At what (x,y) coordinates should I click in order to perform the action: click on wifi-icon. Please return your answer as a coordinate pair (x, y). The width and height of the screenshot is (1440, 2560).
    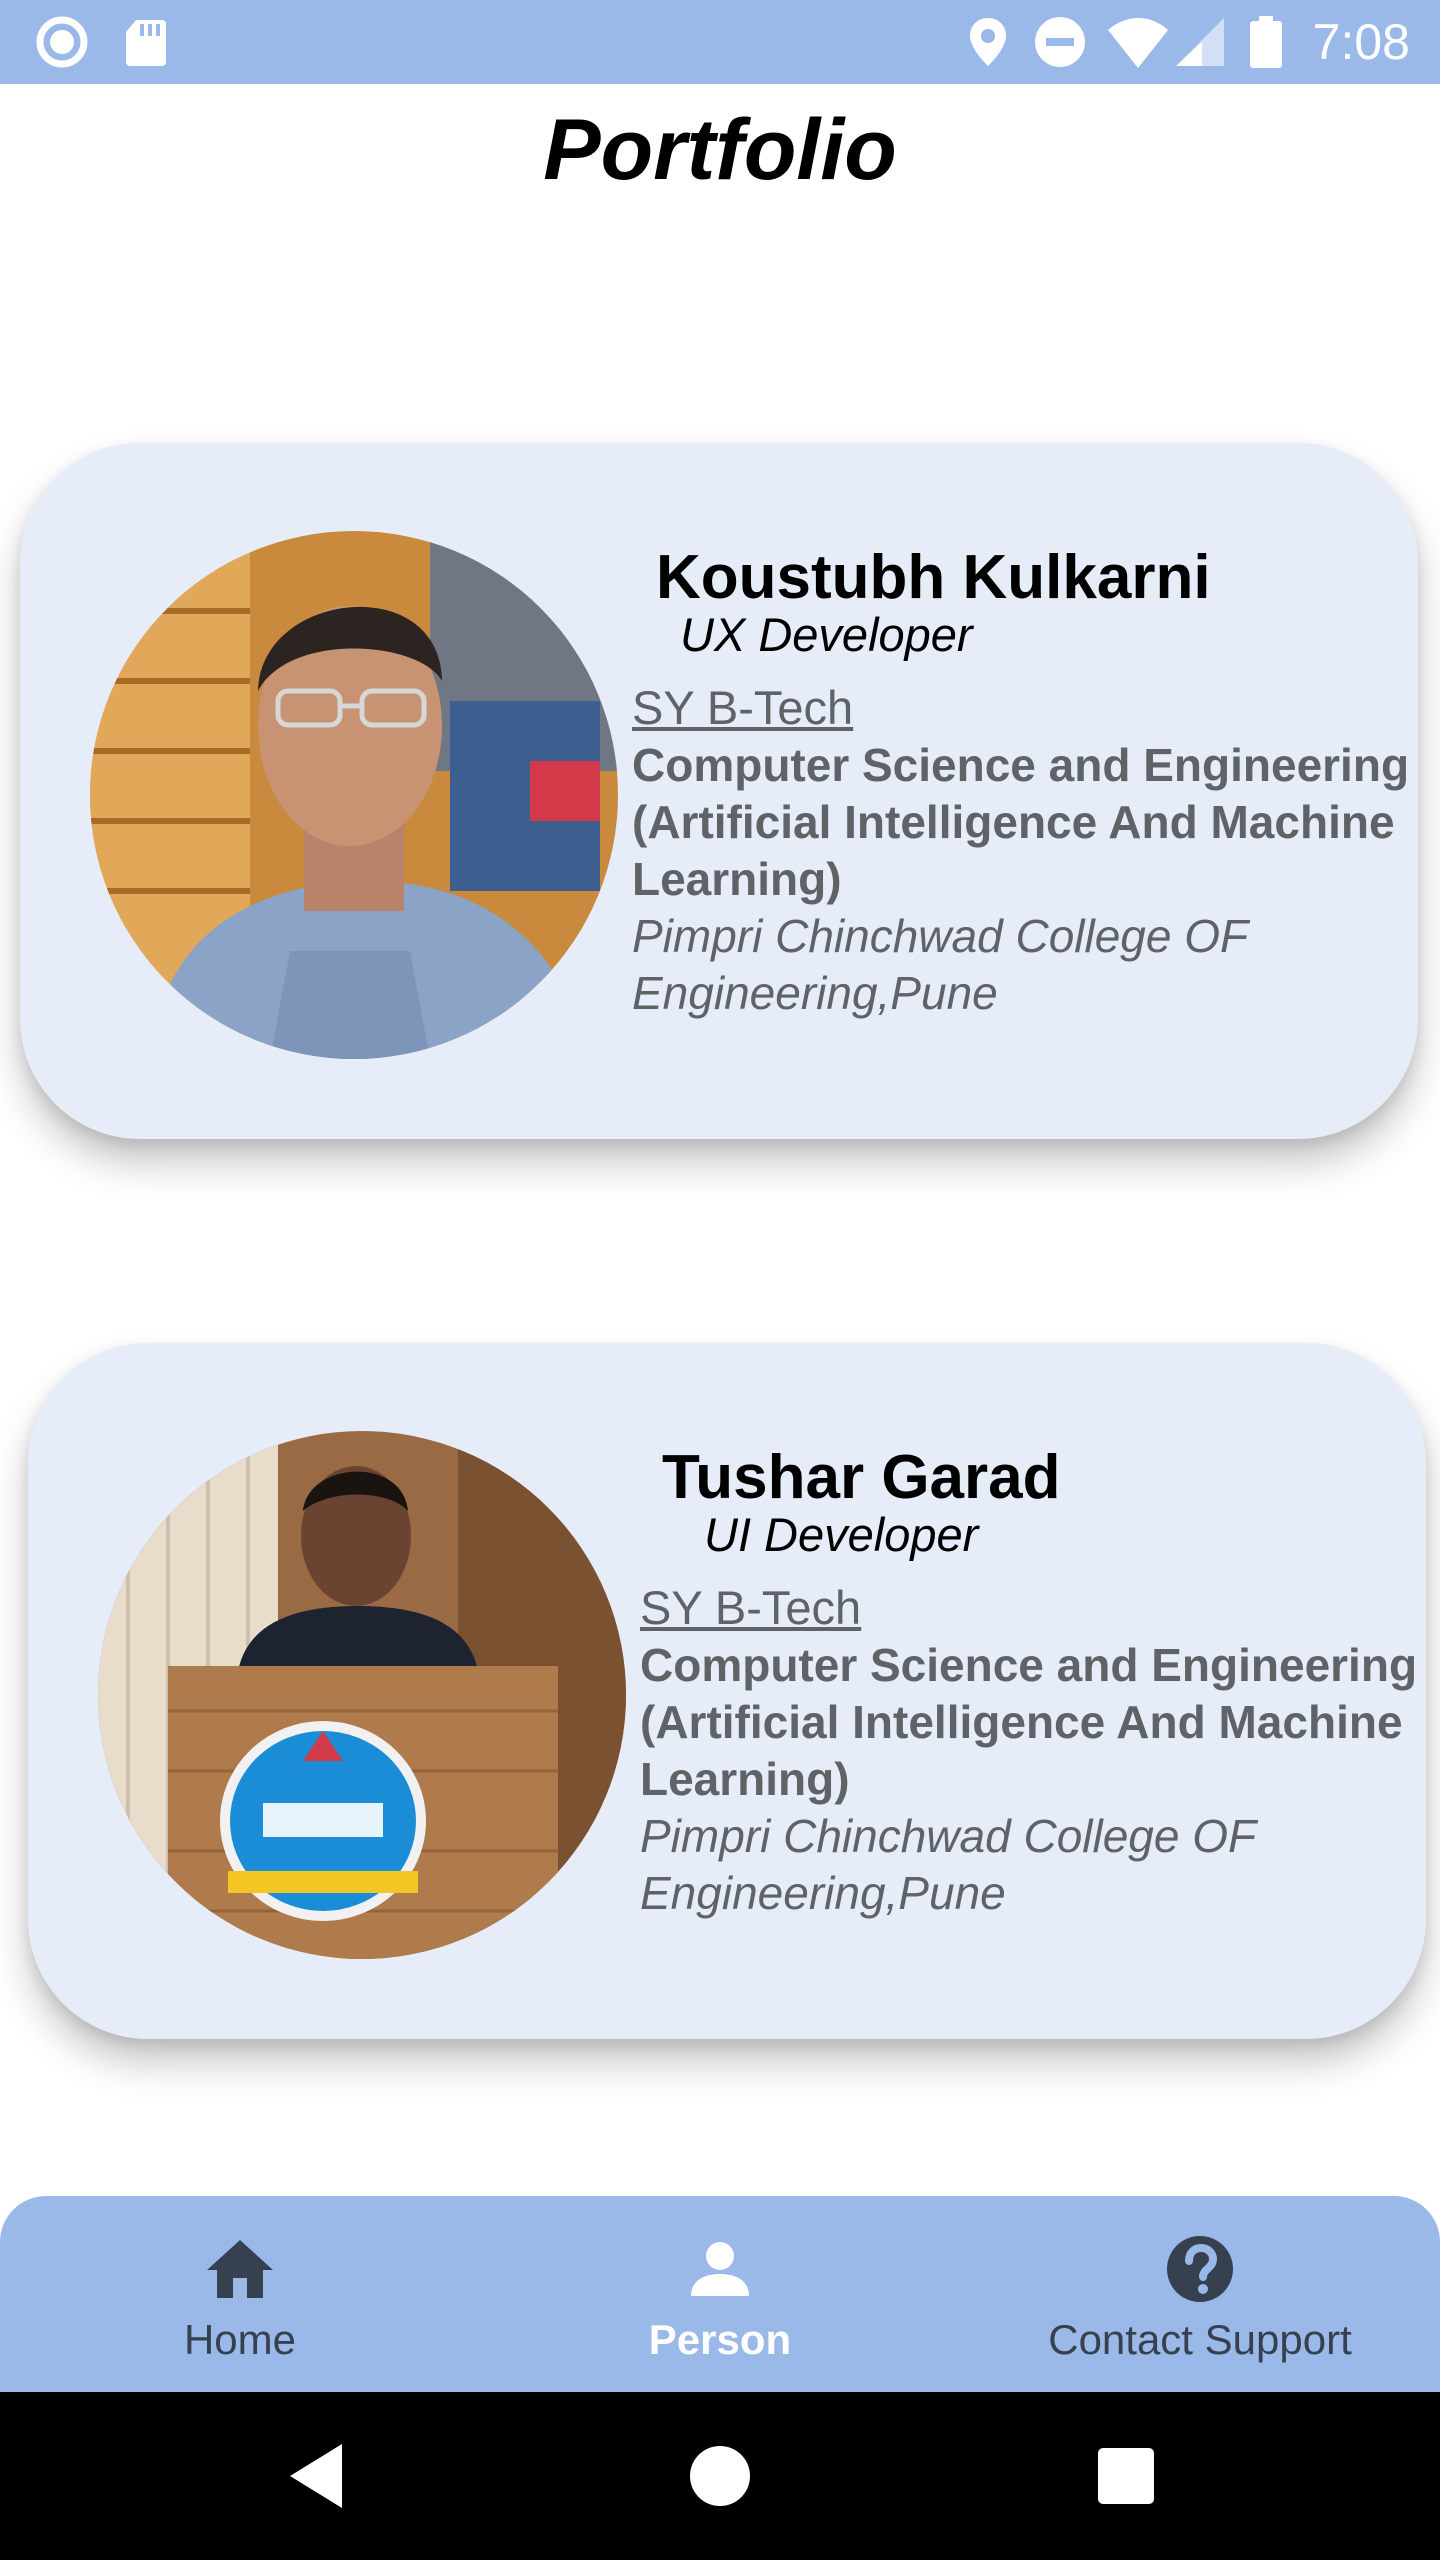
    Looking at the image, I should click on (1138, 43).